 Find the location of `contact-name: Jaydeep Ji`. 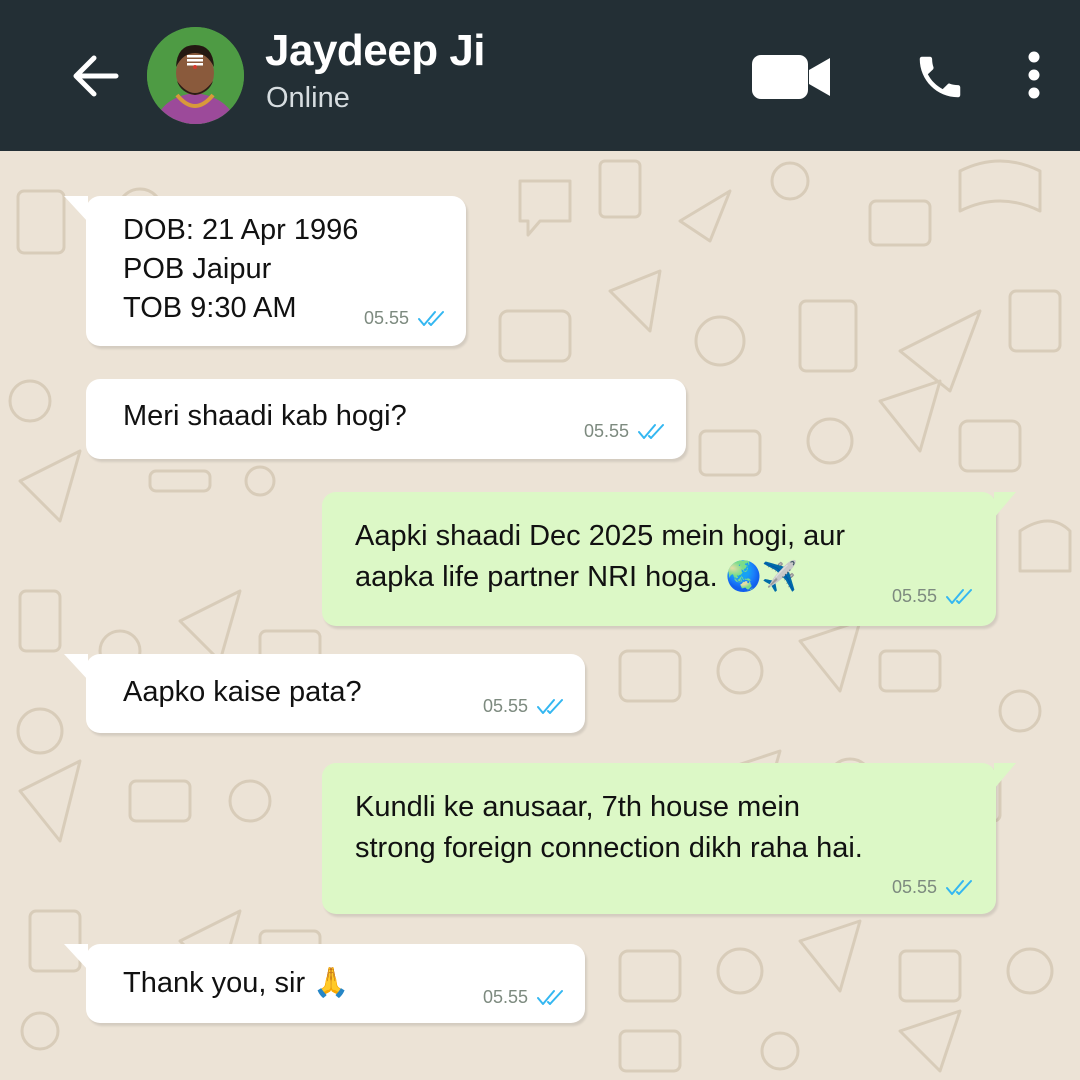

contact-name: Jaydeep Ji is located at coordinates (375, 51).